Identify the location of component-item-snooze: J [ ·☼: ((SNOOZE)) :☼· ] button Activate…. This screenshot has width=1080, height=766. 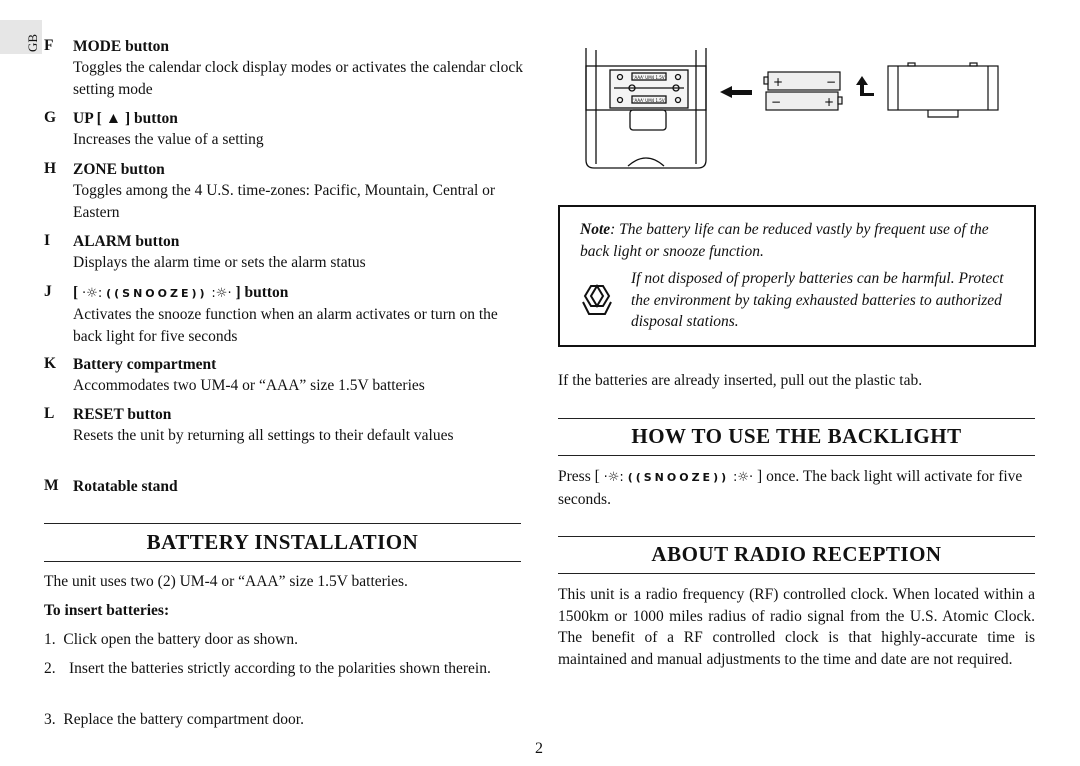
(284, 315).